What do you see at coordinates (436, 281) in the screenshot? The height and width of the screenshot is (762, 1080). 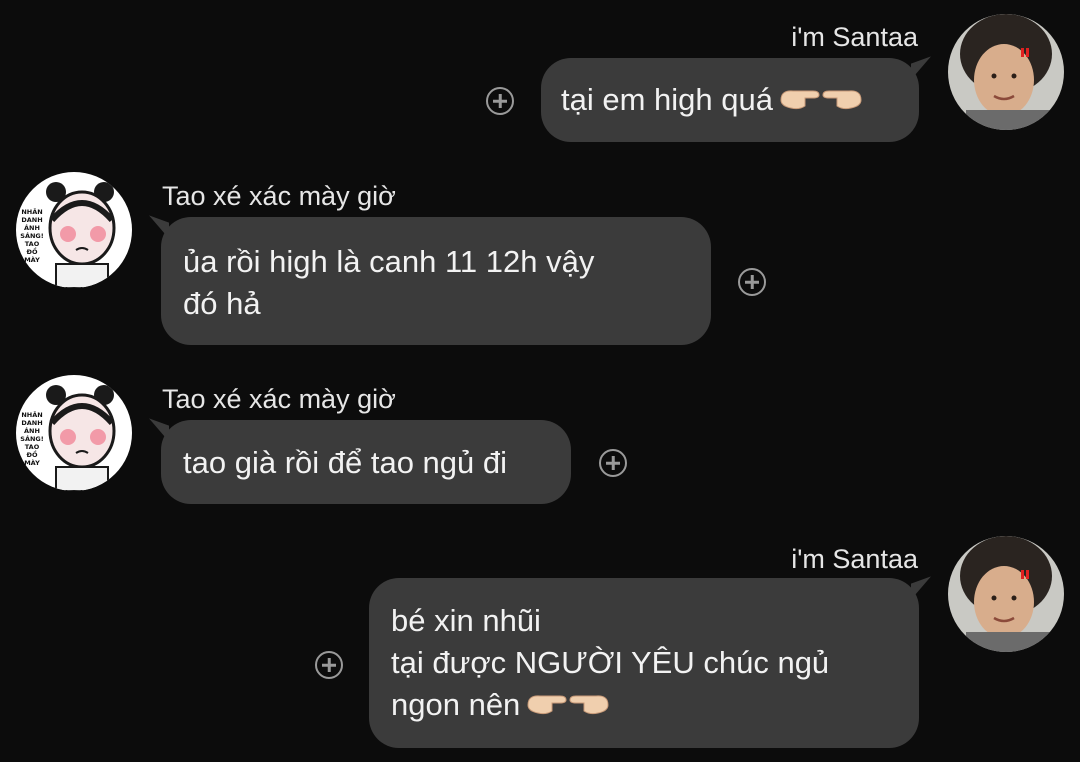 I see `message-bubble: ủa rồi high là canh 11 12h vậy đó hả` at bounding box center [436, 281].